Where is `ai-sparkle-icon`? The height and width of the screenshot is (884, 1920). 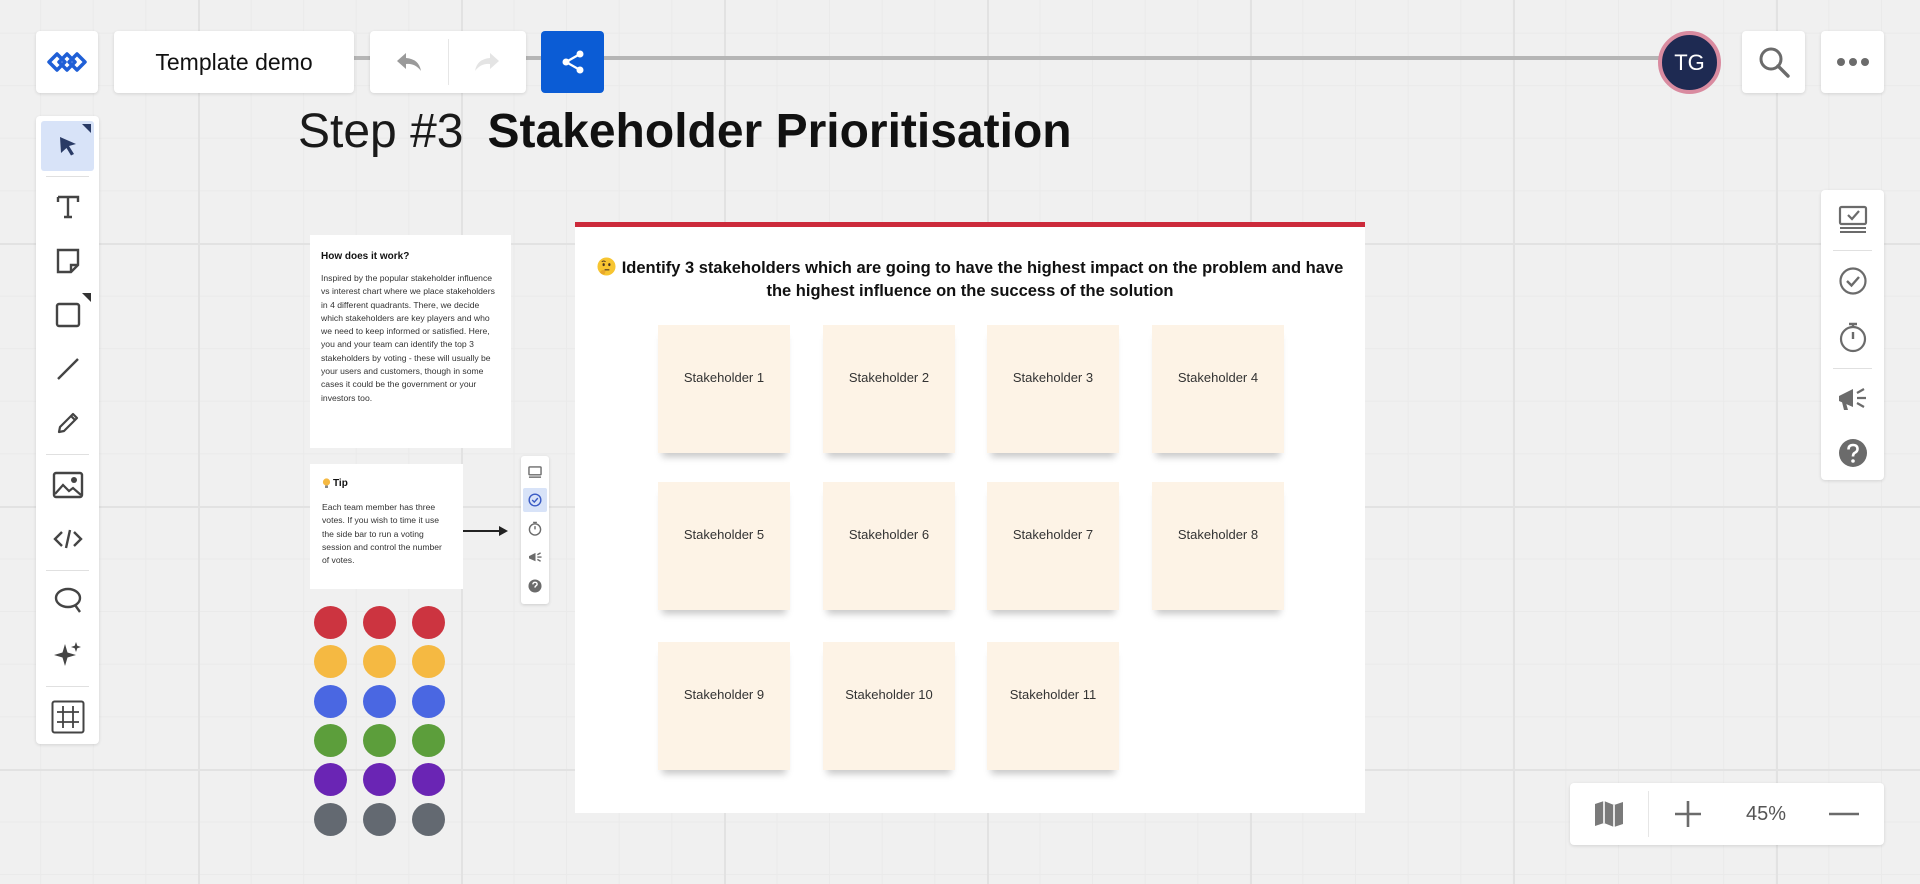
ai-sparkle-icon is located at coordinates (67, 654).